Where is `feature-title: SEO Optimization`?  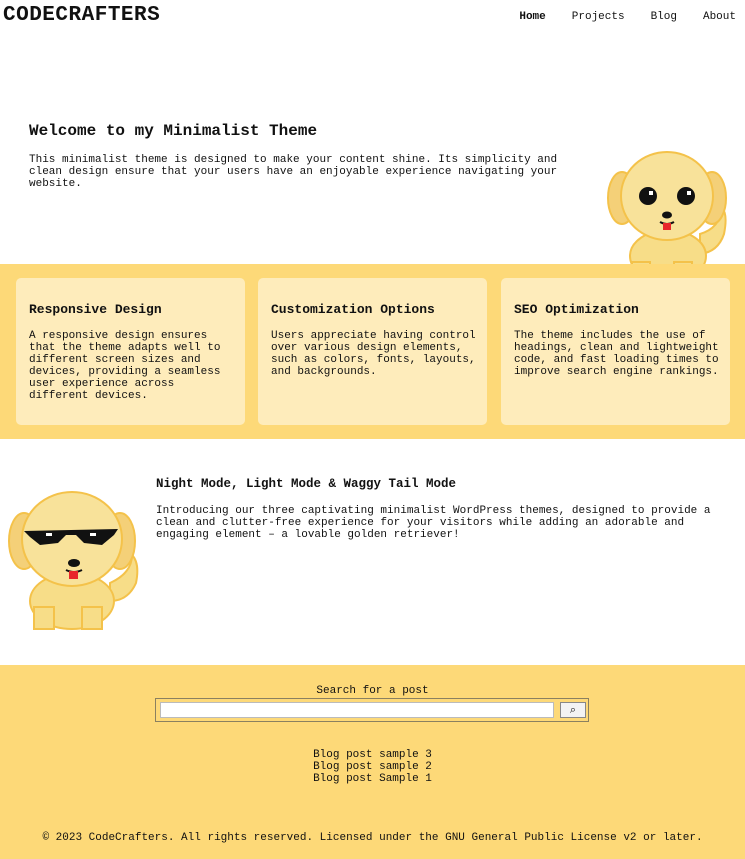
feature-title: SEO Optimization is located at coordinates (576, 309).